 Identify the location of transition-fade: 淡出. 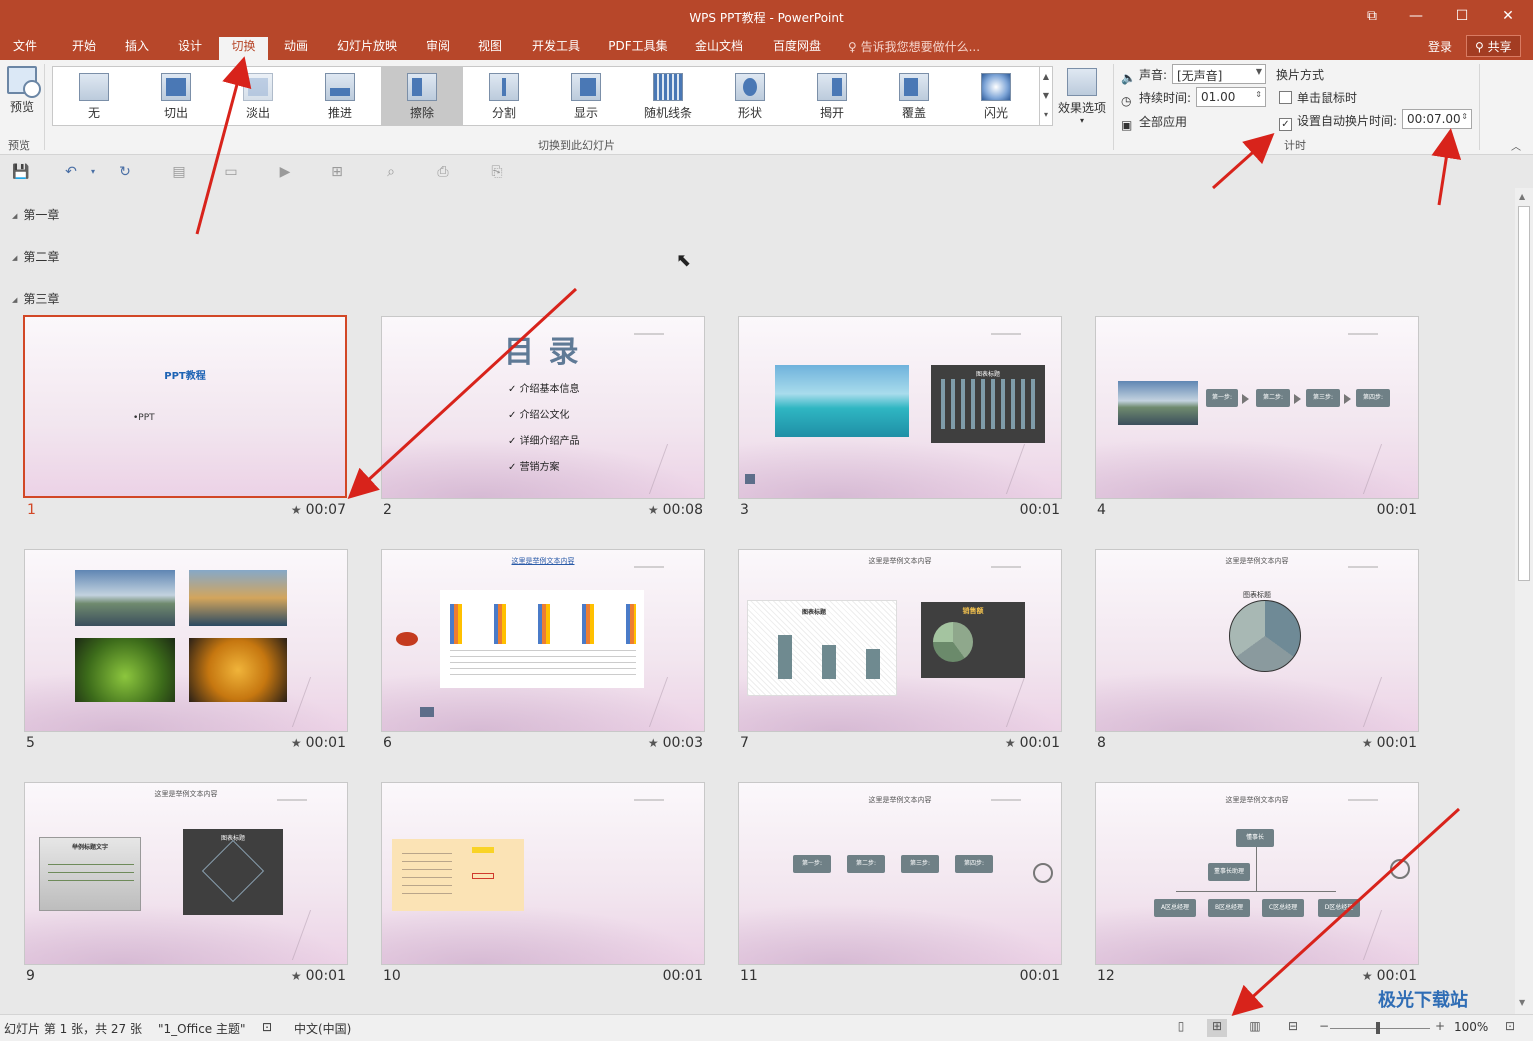
(258, 96).